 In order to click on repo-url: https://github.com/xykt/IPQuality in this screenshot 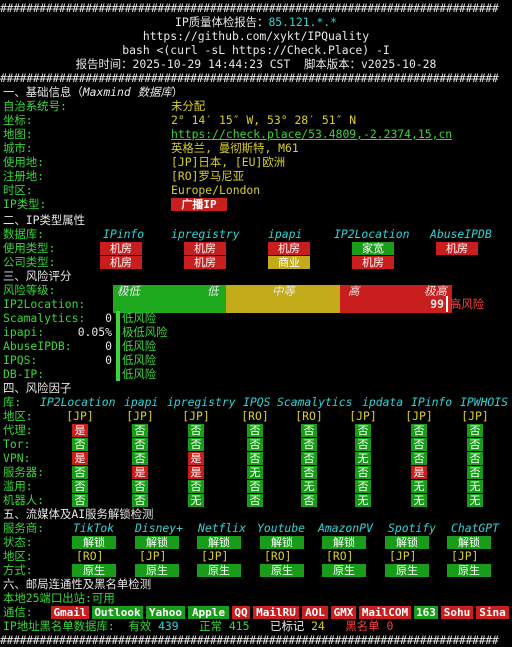, I will do `click(256, 36)`.